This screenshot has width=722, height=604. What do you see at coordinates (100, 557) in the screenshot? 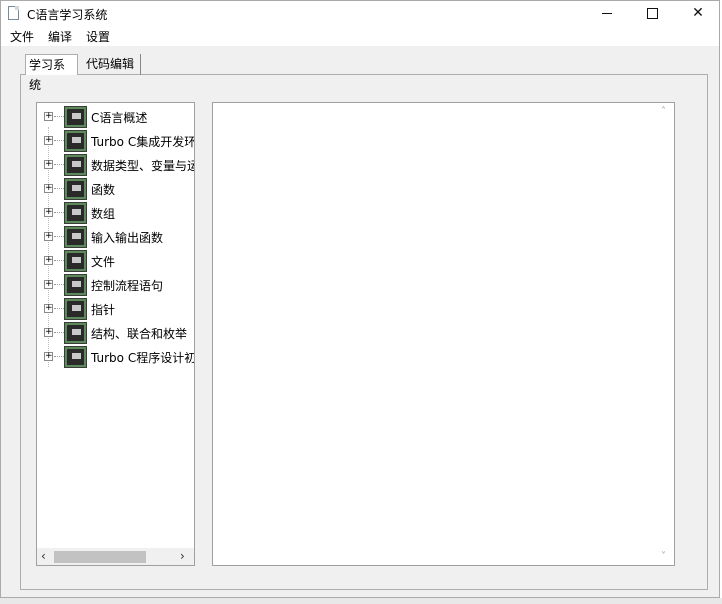
I see `scrollbar-thumb` at bounding box center [100, 557].